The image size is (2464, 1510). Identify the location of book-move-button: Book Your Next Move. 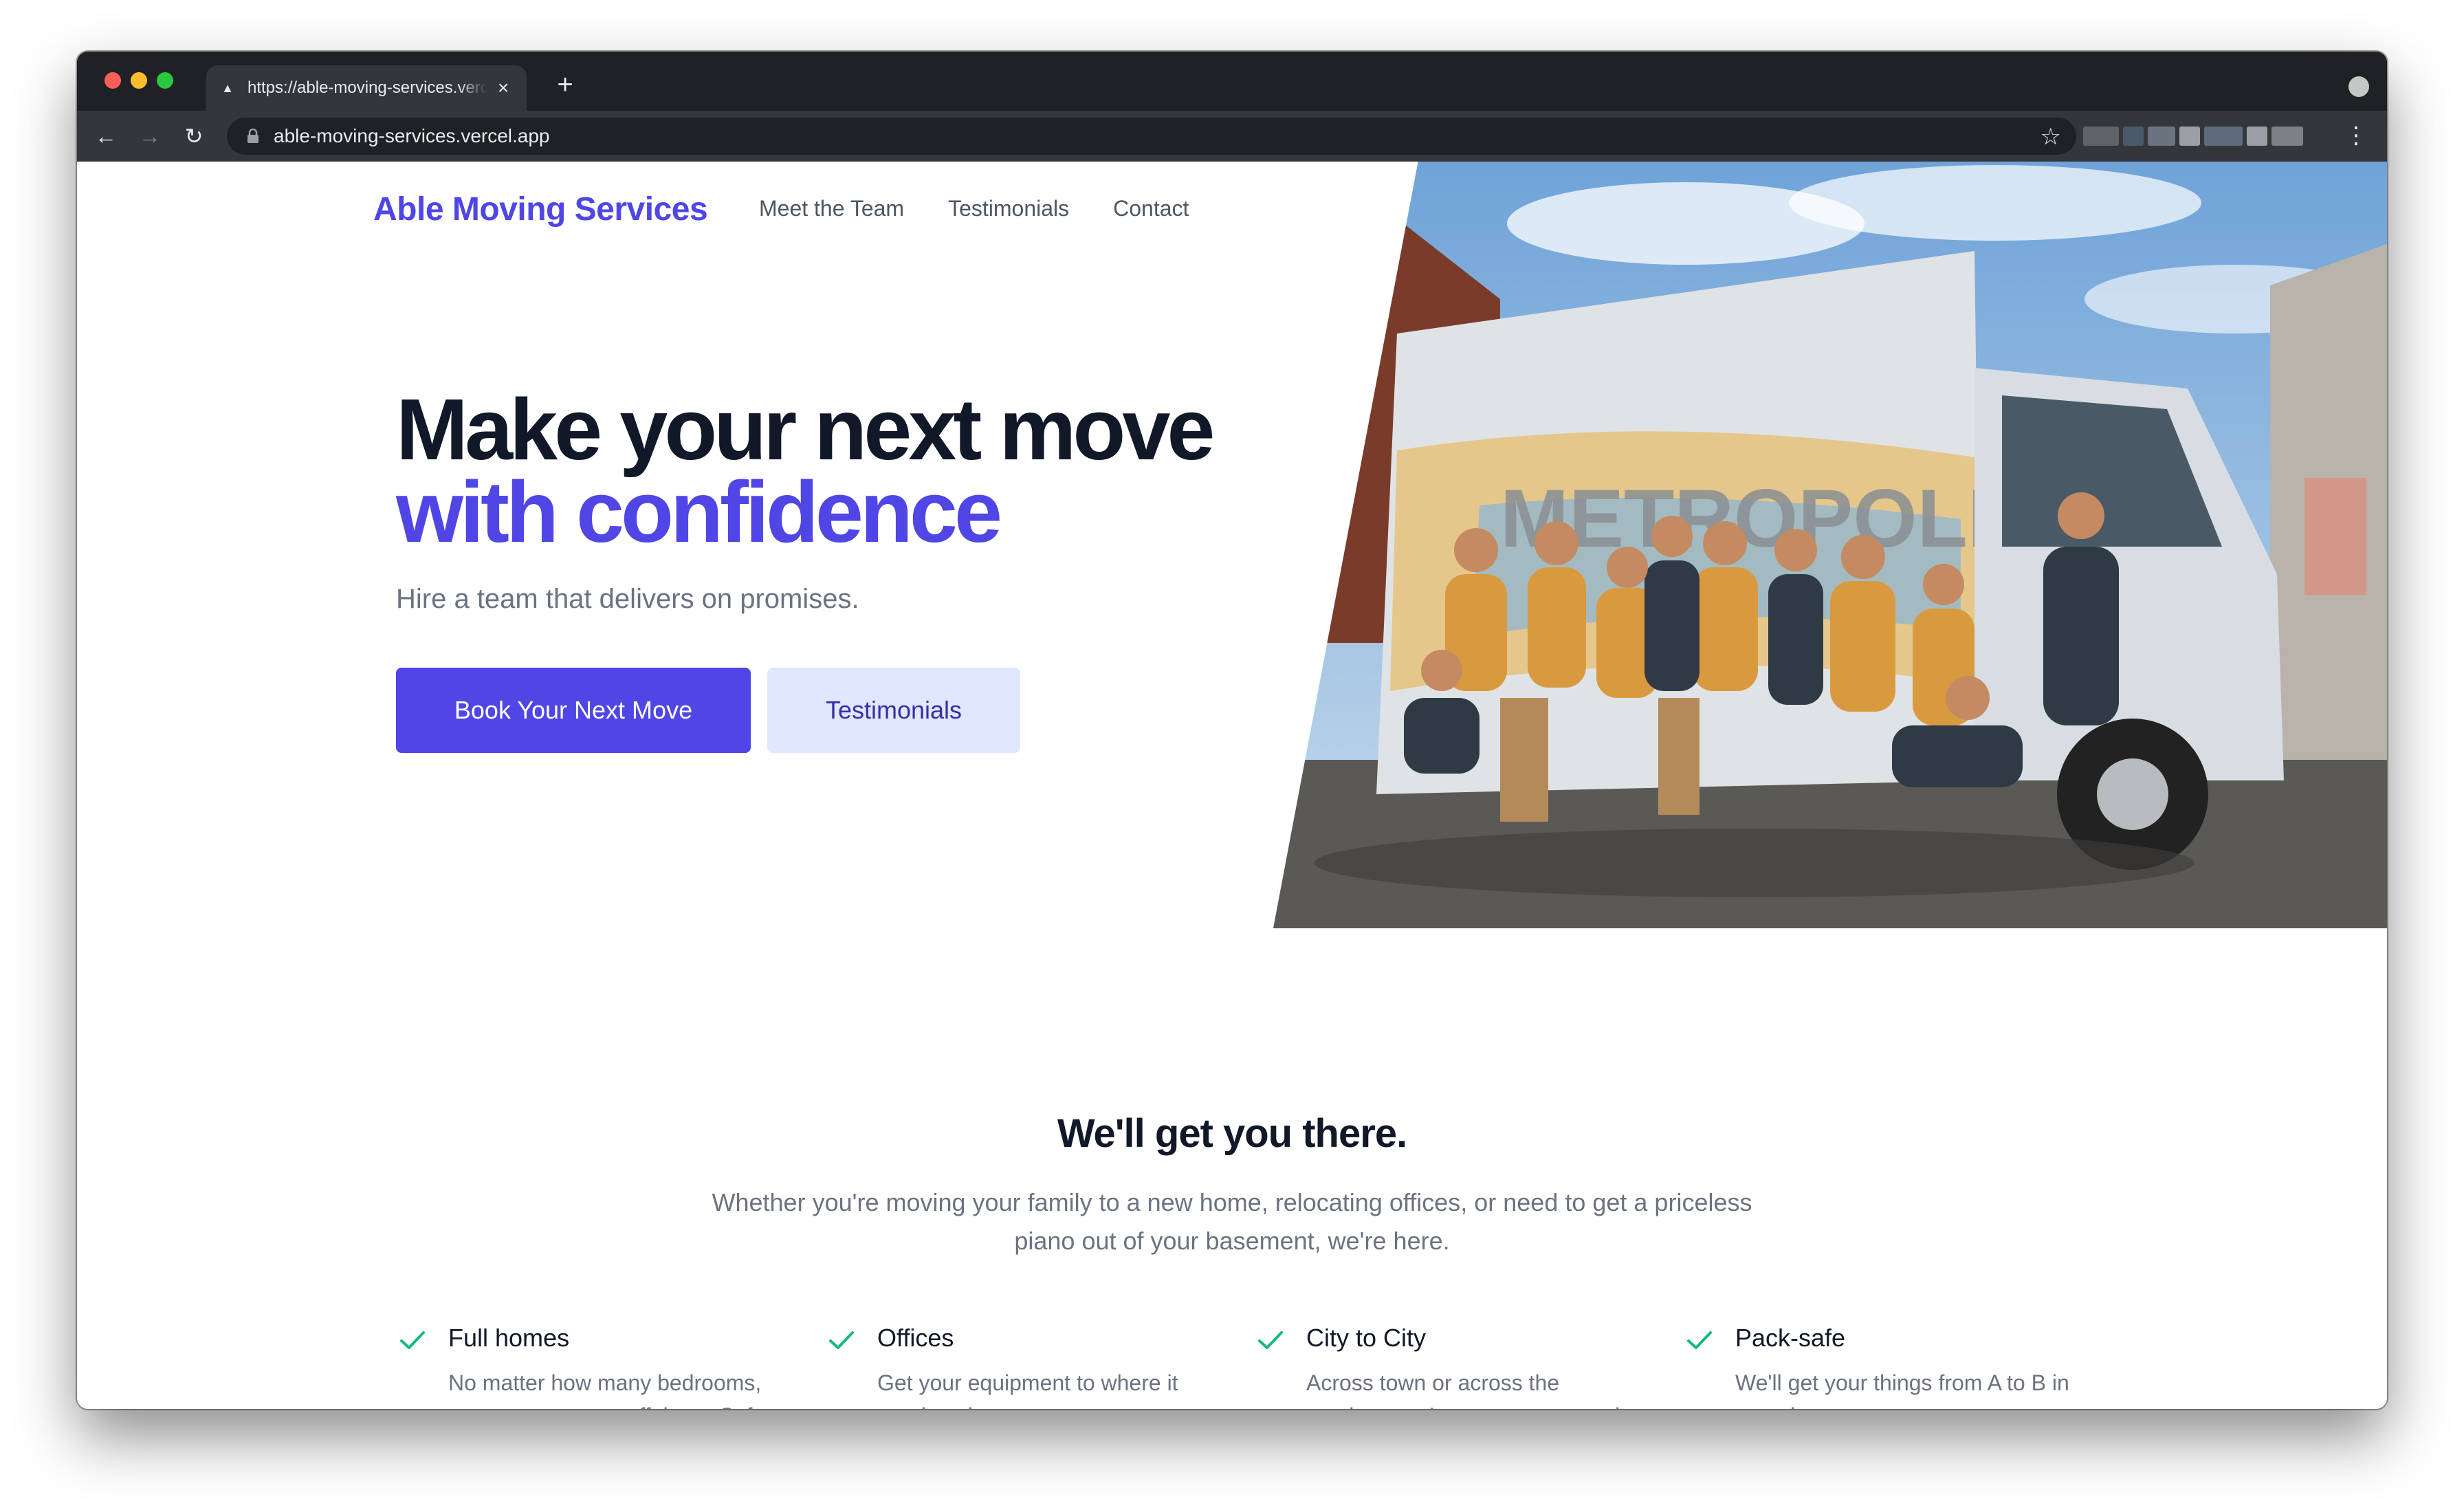
(573, 710).